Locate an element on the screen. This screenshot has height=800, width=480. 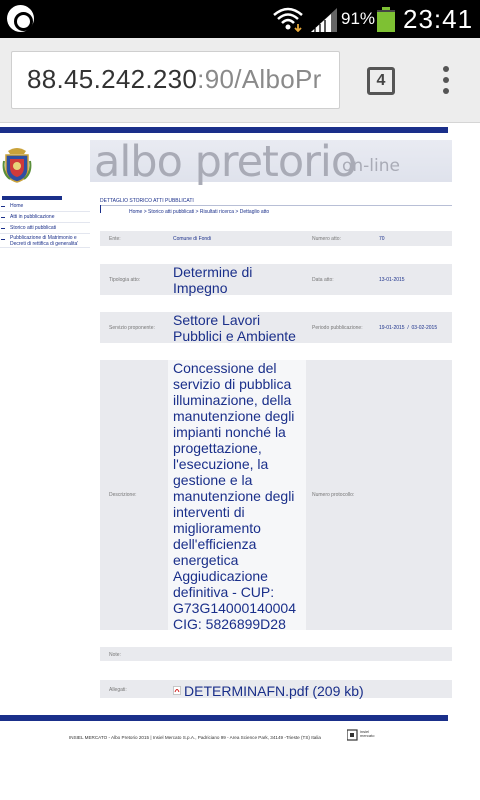
site-title: albo pretorio is located at coordinates (225, 162).